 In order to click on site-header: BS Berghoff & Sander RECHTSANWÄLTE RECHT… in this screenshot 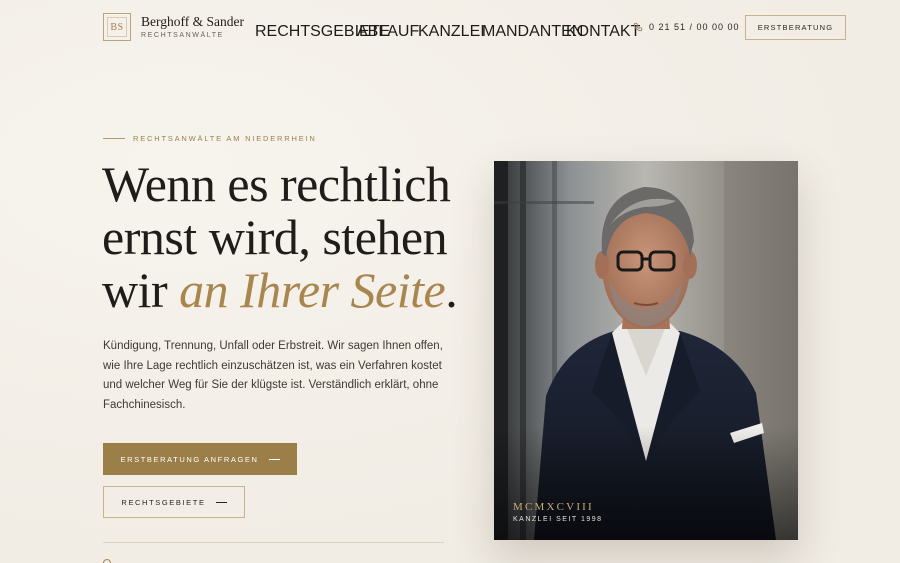, I will do `click(450, 28)`.